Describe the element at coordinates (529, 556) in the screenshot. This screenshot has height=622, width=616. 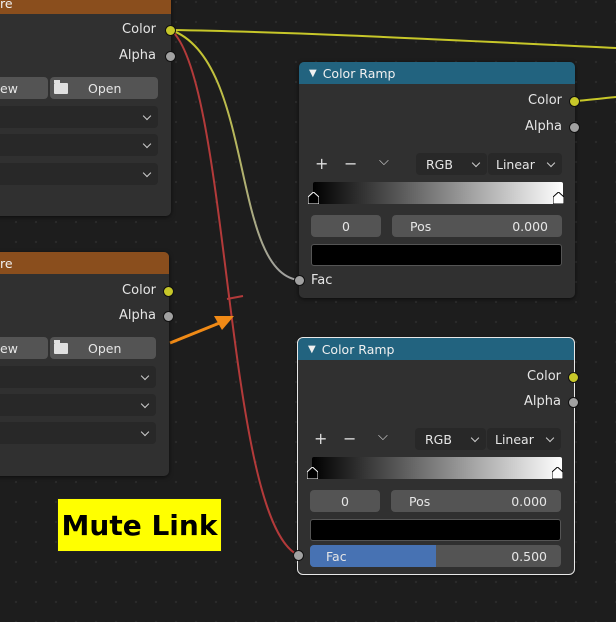
I see `fac-value: 0.500` at that location.